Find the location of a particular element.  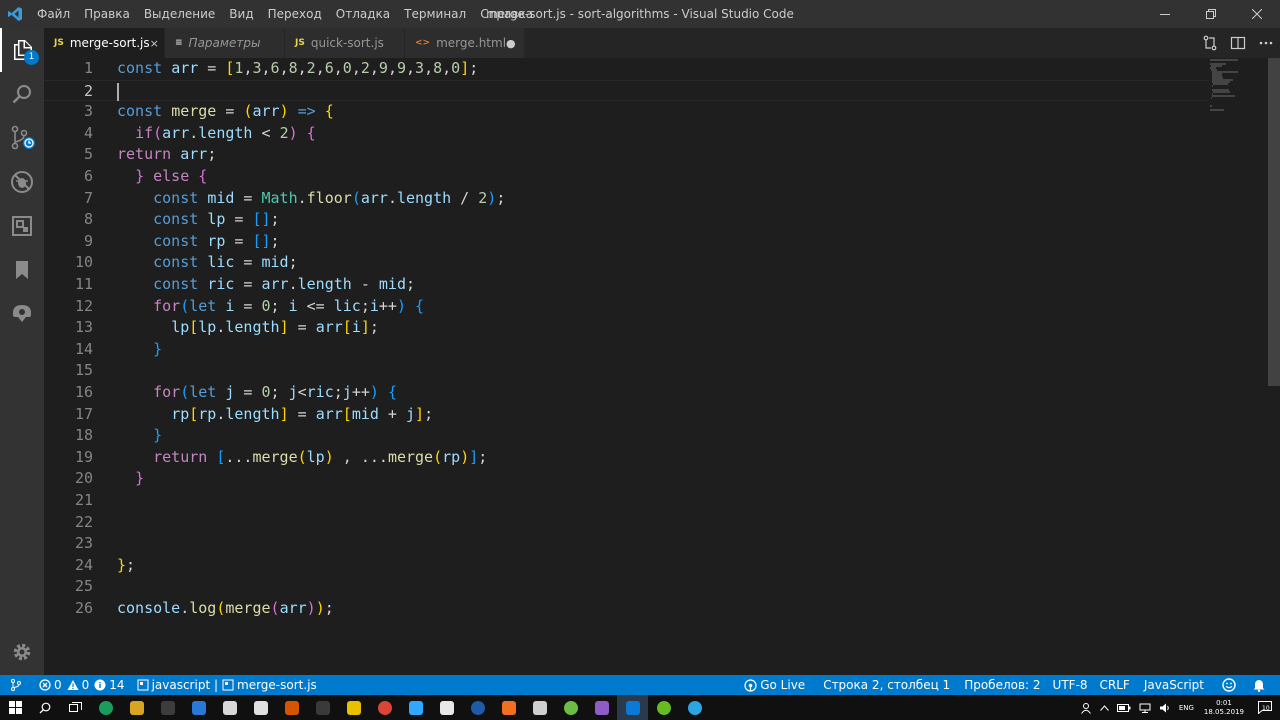

code-line: 15 is located at coordinates (626, 371).